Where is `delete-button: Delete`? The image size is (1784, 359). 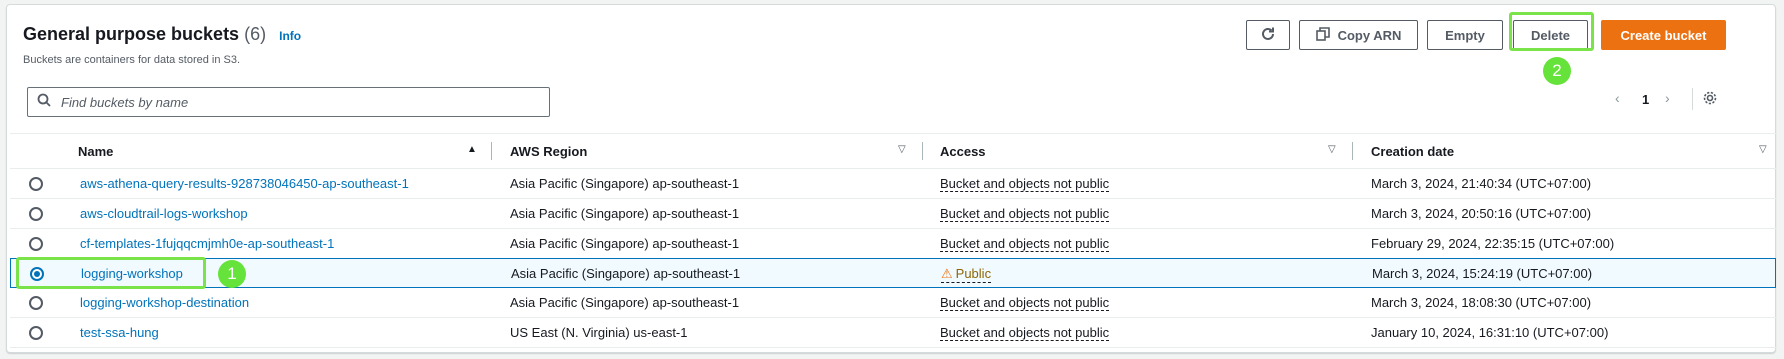
delete-button: Delete is located at coordinates (1550, 35).